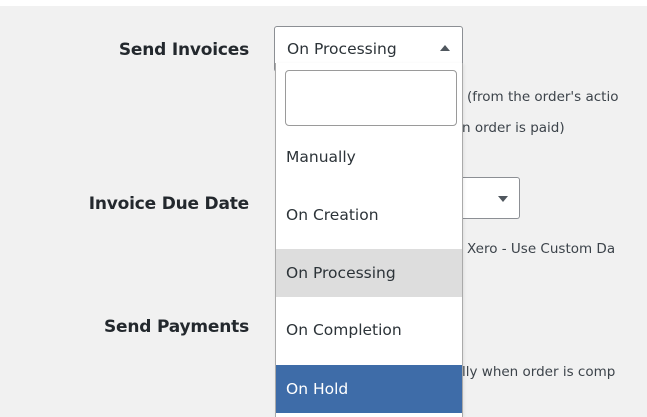 This screenshot has height=417, width=647. What do you see at coordinates (513, 128) in the screenshot?
I see `send-invoices-description-line2: n order is paid)` at bounding box center [513, 128].